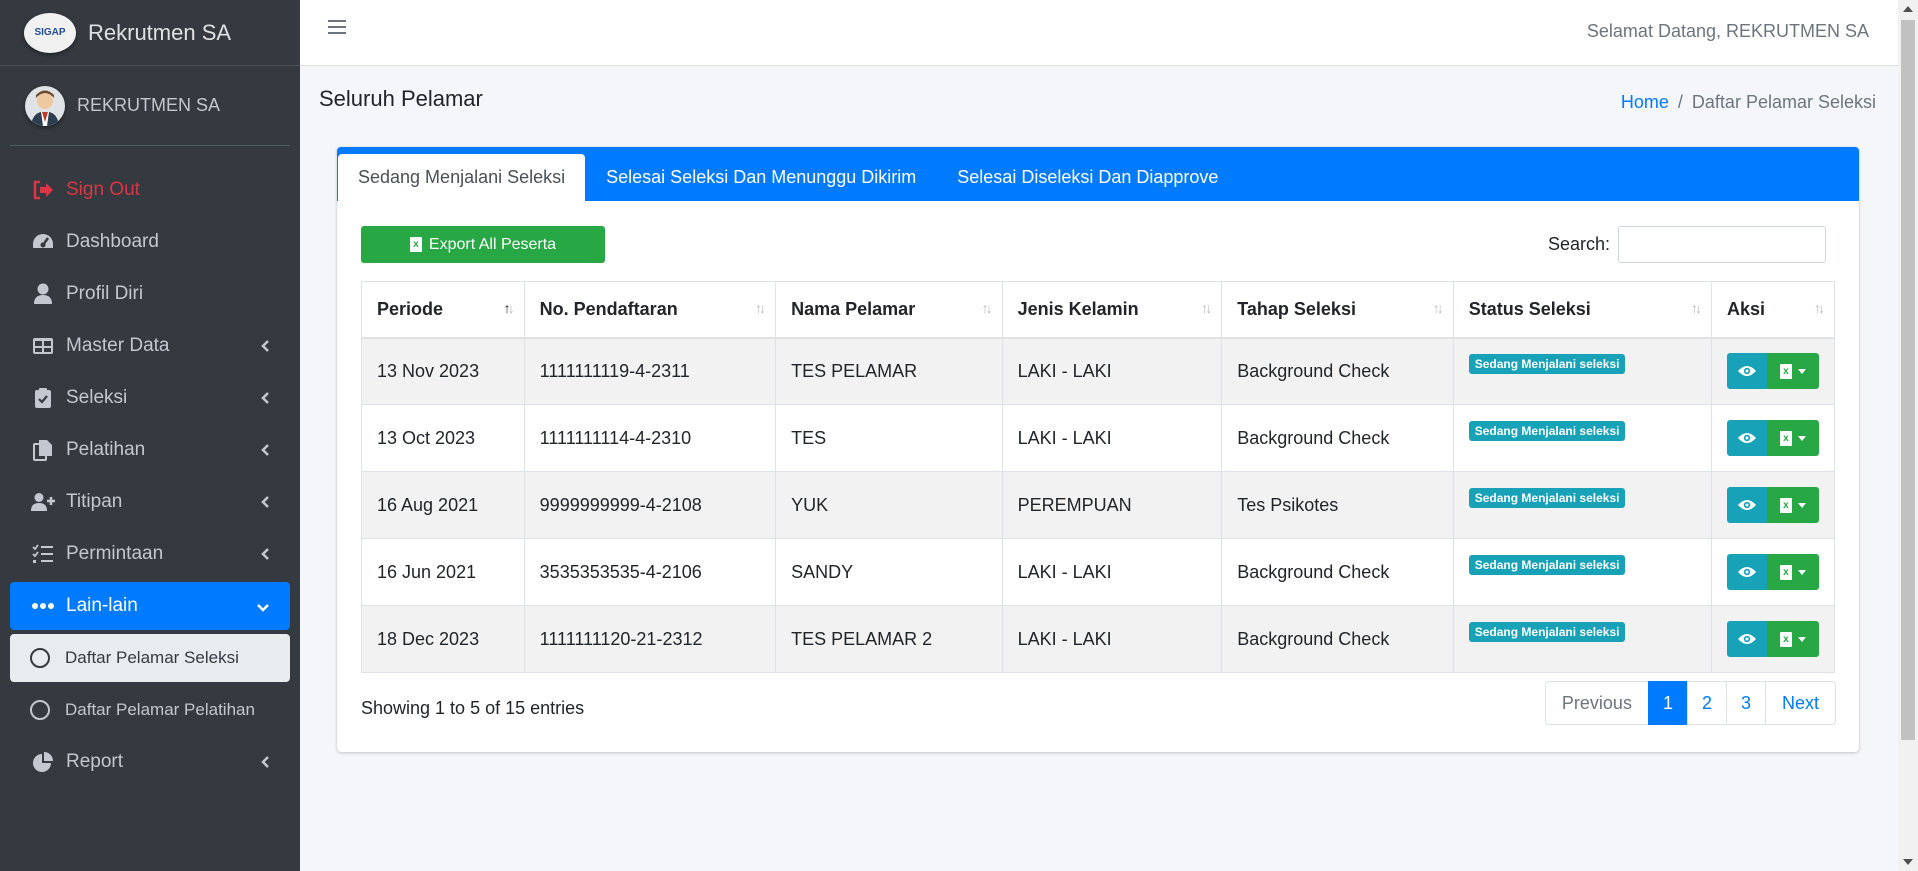 The image size is (1918, 871). I want to click on dashboard-icon, so click(43, 242).